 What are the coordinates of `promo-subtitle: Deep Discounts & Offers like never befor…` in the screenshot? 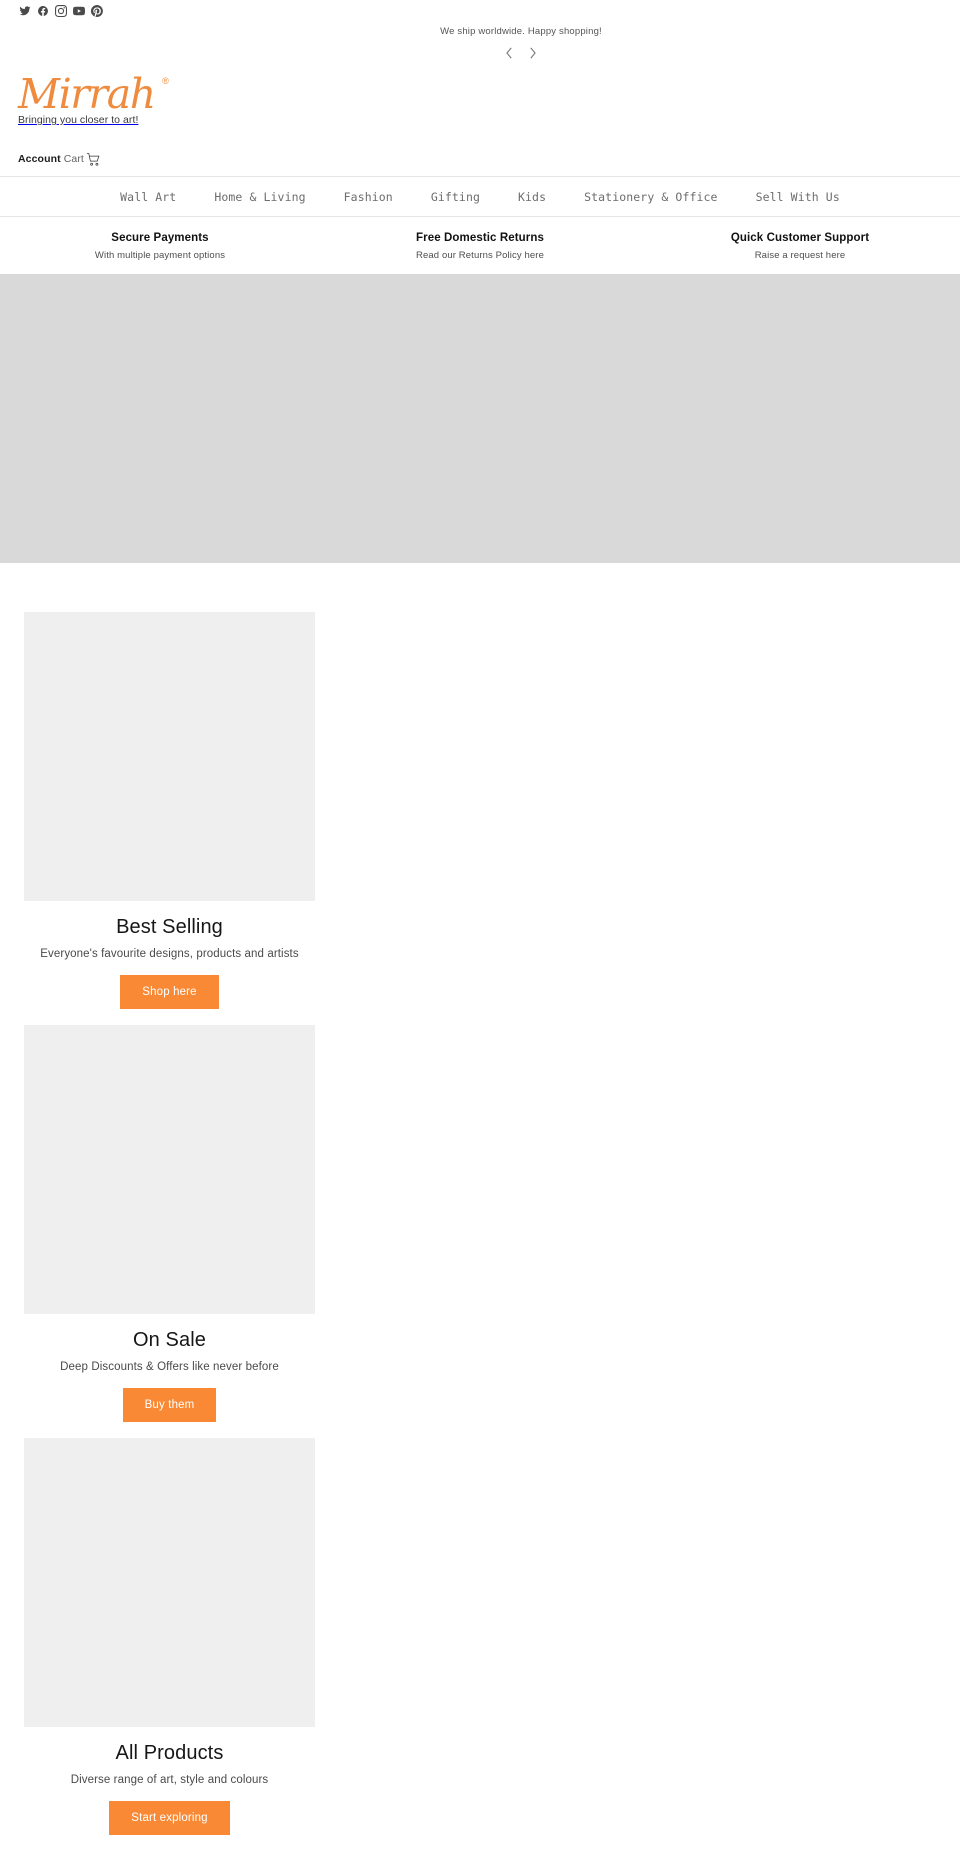 It's located at (169, 1367).